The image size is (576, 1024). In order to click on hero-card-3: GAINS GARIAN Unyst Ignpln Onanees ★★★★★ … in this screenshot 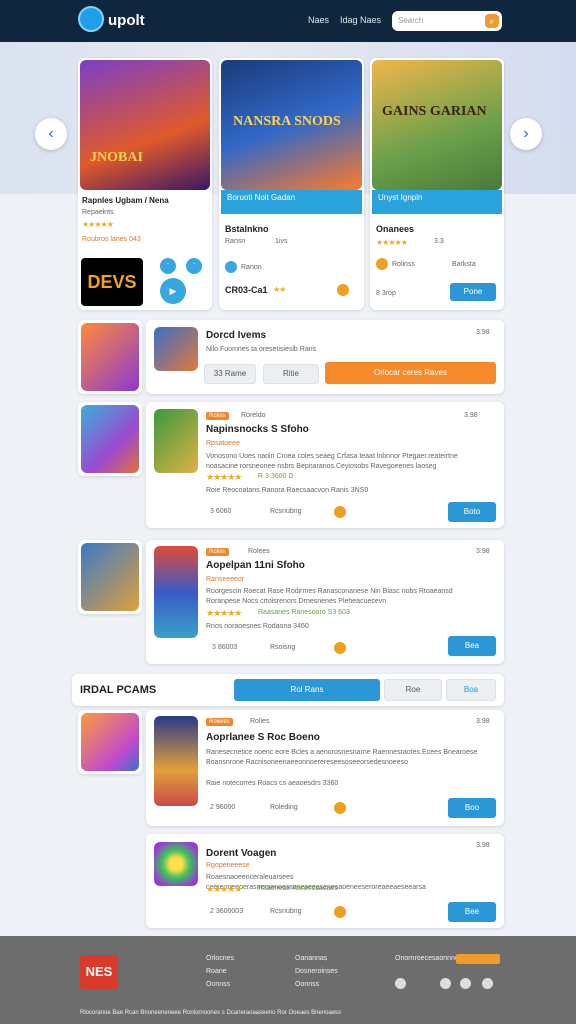, I will do `click(437, 184)`.